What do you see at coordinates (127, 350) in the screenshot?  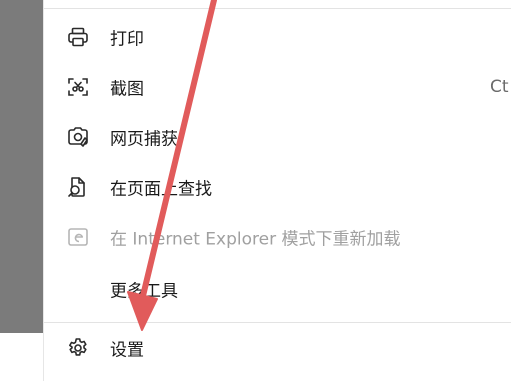 I see `menu-item-label: 设置` at bounding box center [127, 350].